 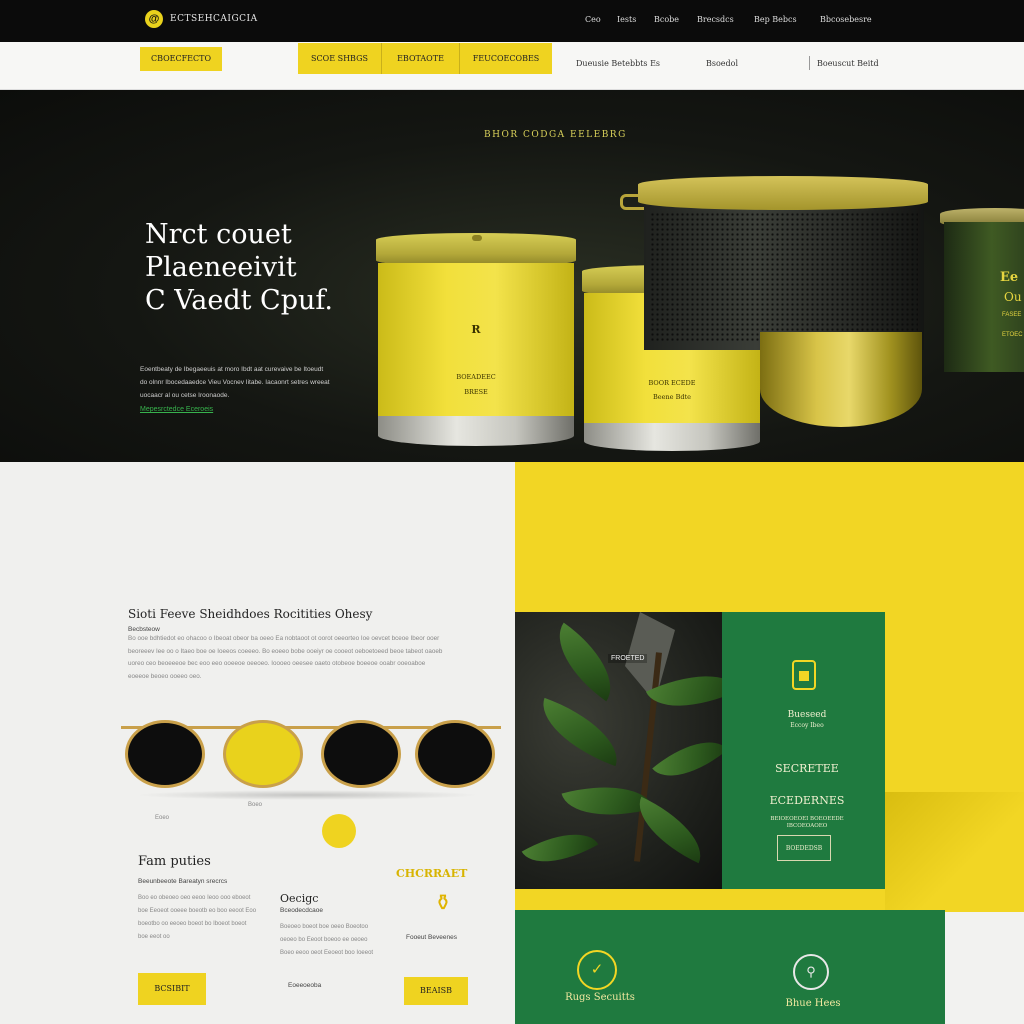 What do you see at coordinates (307, 795) in the screenshot?
I see `shadow` at bounding box center [307, 795].